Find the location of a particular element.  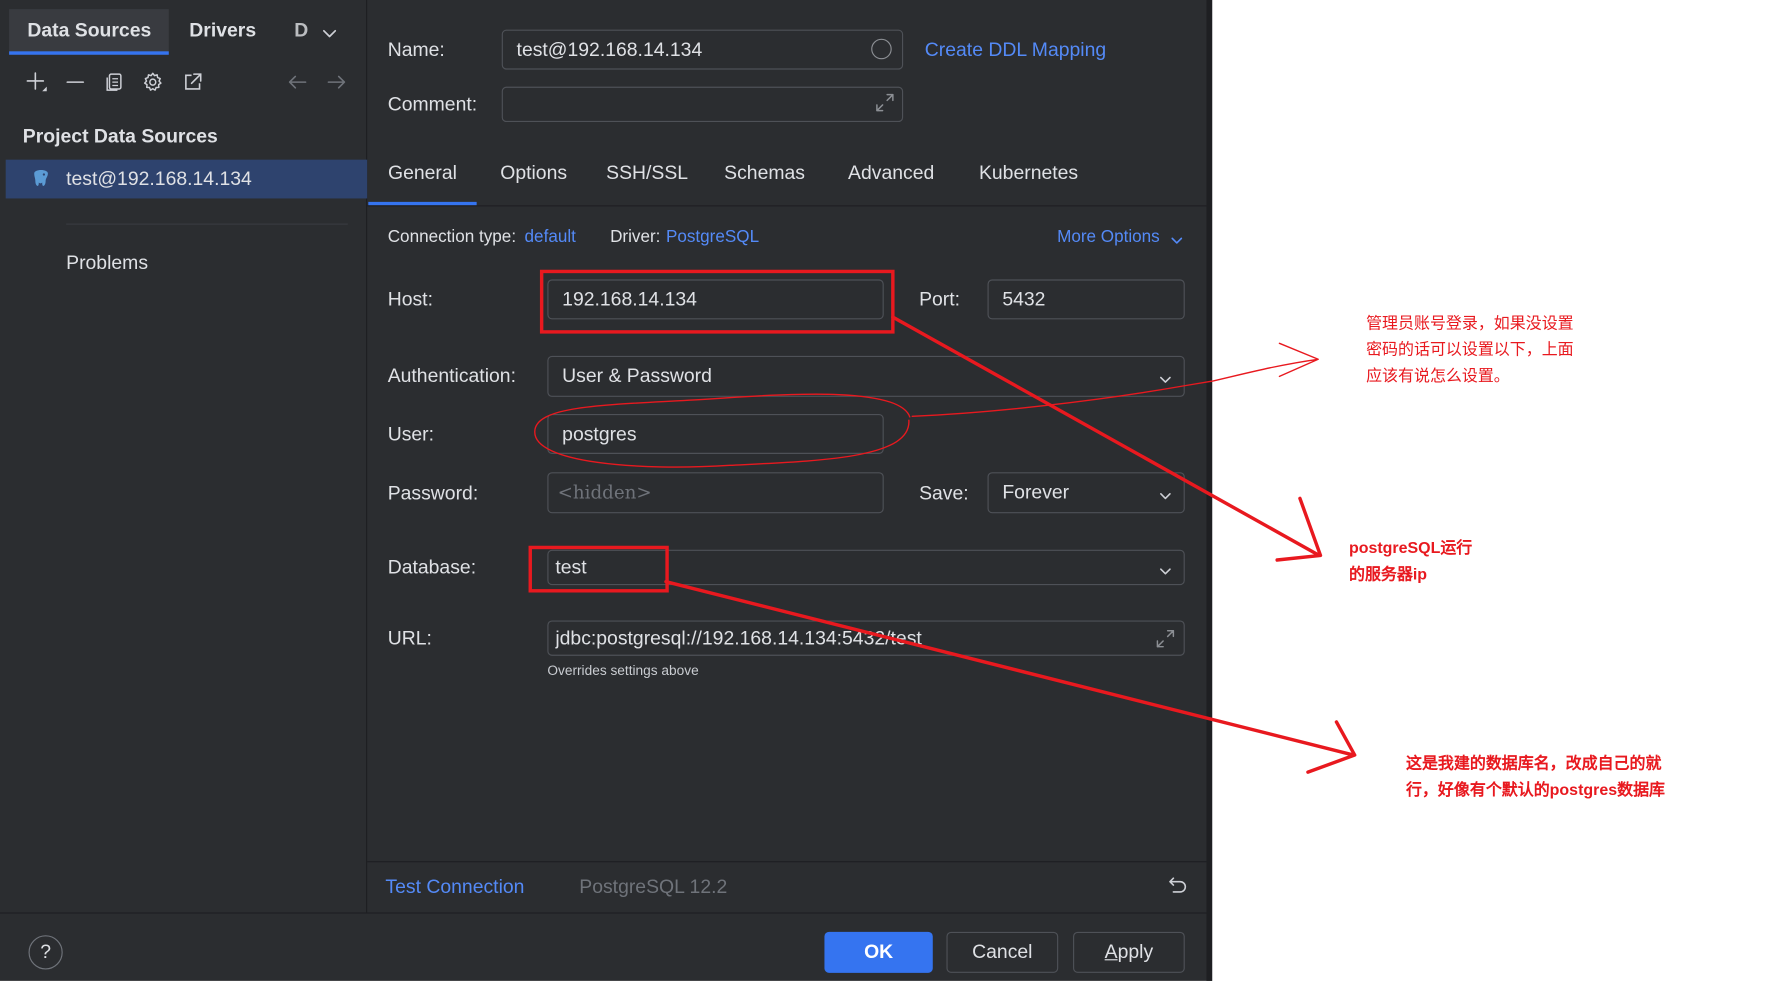

divider is located at coordinates (207, 224).